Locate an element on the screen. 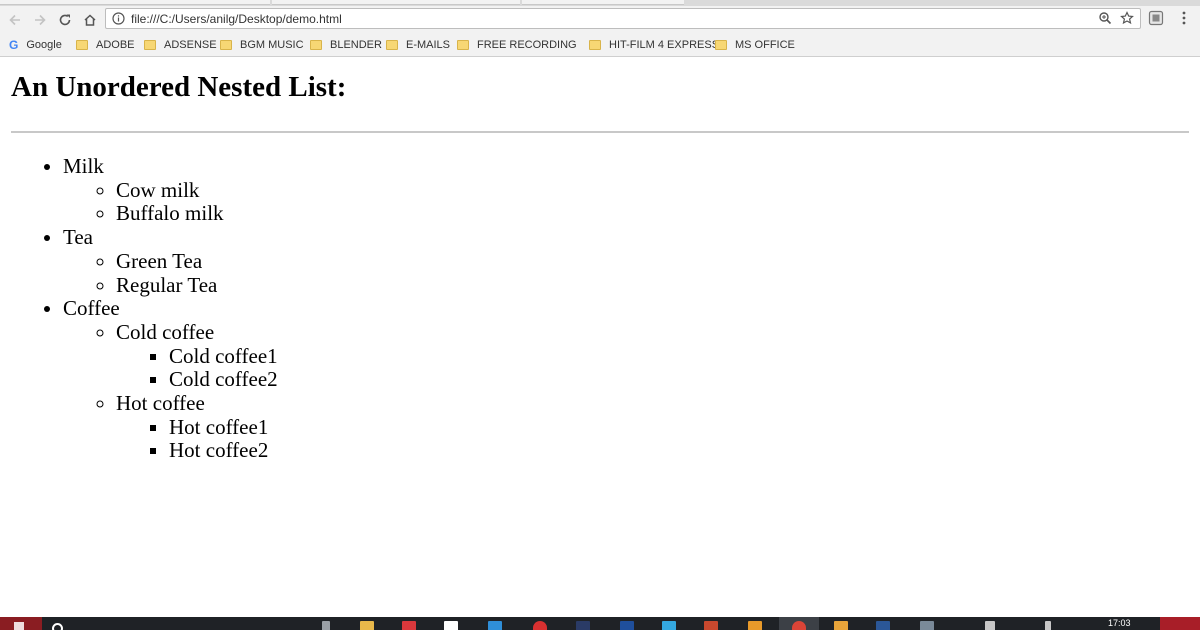  list-item-label: Green Tea is located at coordinates (159, 260).